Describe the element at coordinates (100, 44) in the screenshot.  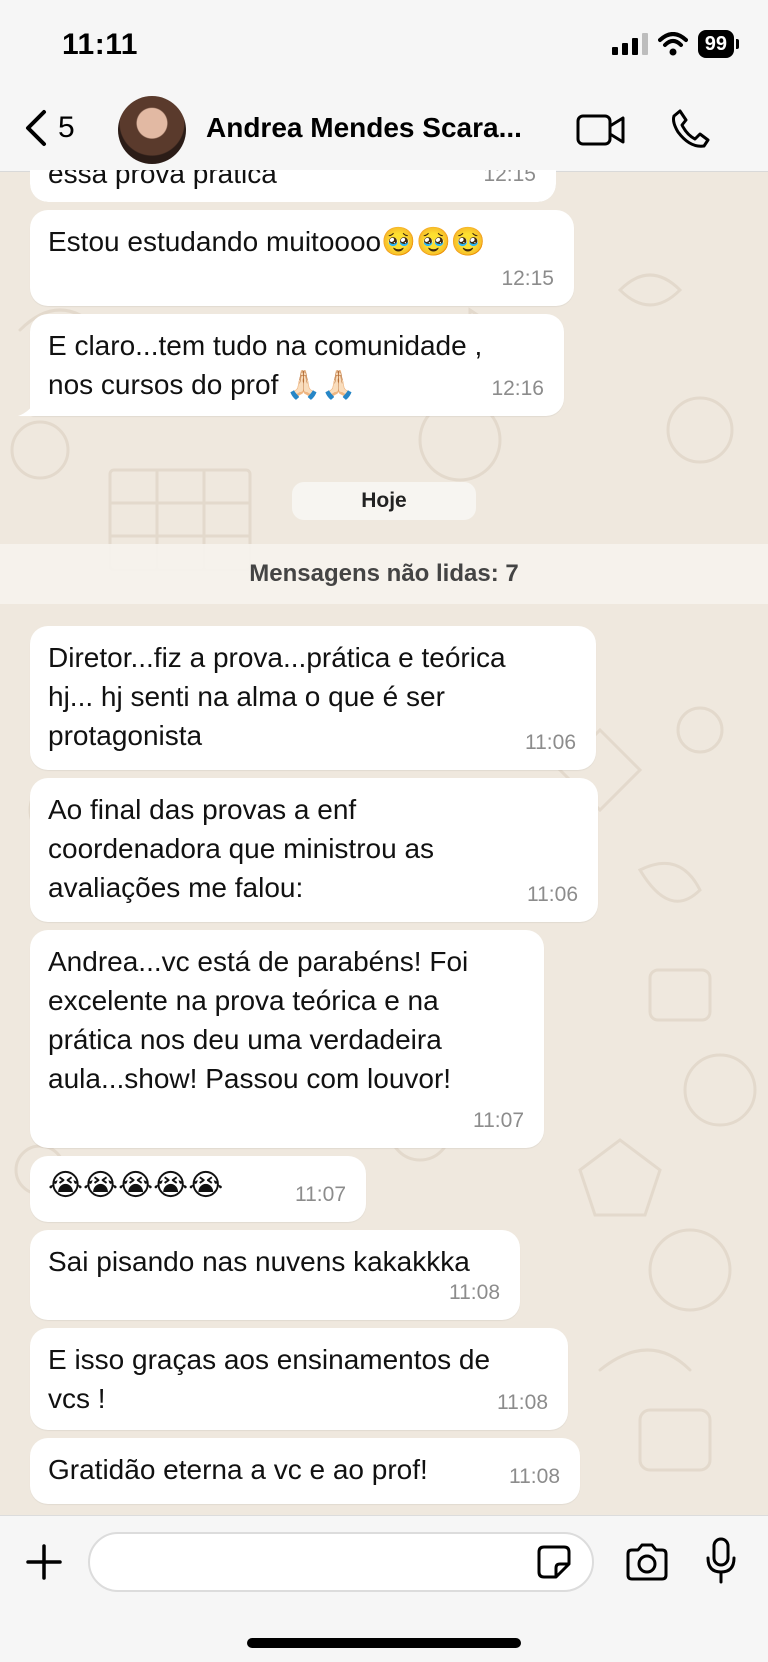
I see `status-time: 11:11` at that location.